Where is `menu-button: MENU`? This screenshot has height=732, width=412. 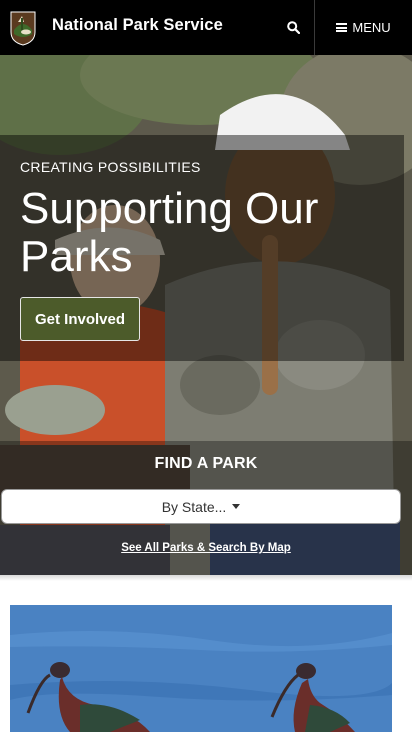 menu-button: MENU is located at coordinates (363, 27).